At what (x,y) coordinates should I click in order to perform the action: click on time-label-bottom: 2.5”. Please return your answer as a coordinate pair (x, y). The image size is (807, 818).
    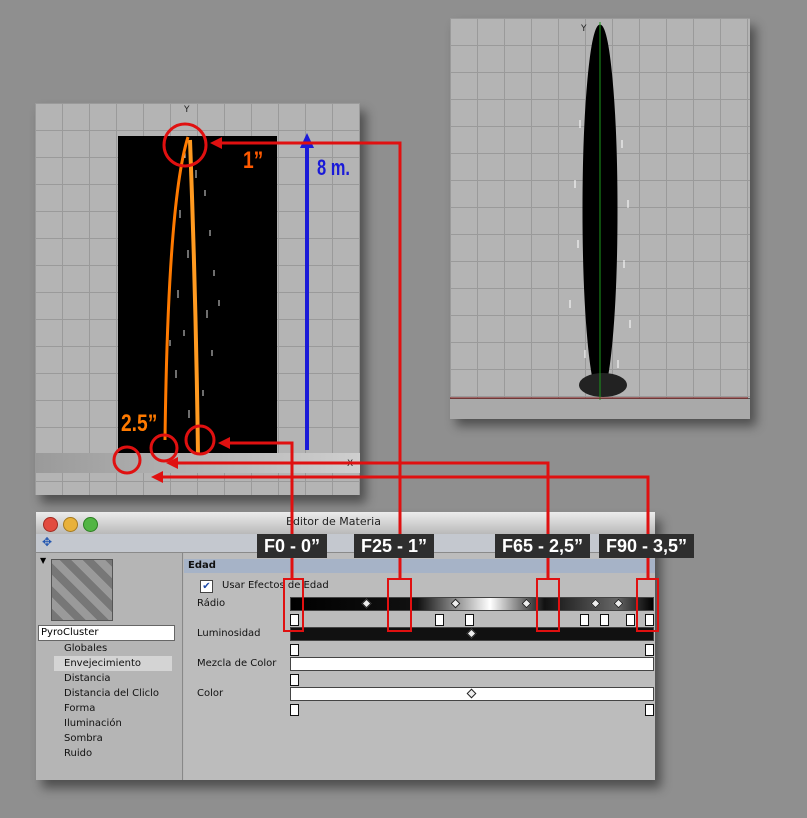
    Looking at the image, I should click on (139, 423).